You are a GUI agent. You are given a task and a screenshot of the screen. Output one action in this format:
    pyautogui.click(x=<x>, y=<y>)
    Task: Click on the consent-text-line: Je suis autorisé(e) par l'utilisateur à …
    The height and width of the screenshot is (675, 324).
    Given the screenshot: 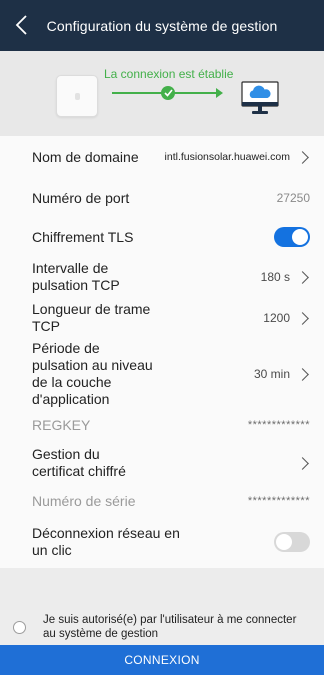 What is the action you would take?
    pyautogui.click(x=170, y=620)
    